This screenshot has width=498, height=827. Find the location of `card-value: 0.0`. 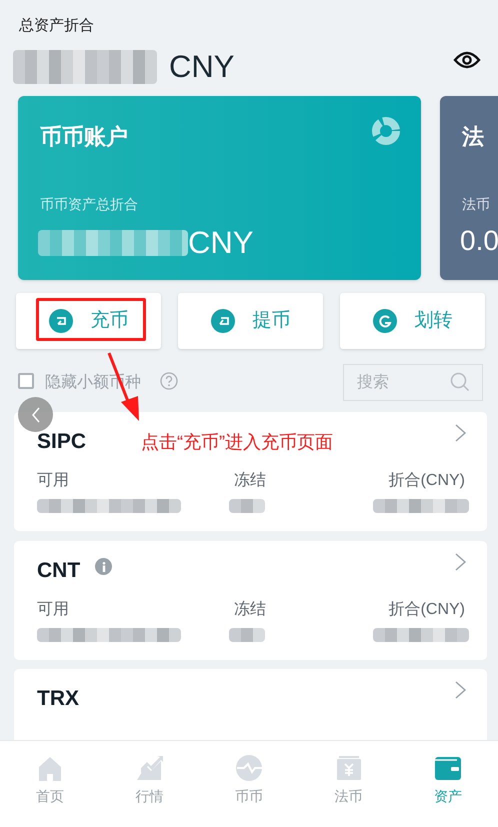

card-value: 0.0 is located at coordinates (479, 241).